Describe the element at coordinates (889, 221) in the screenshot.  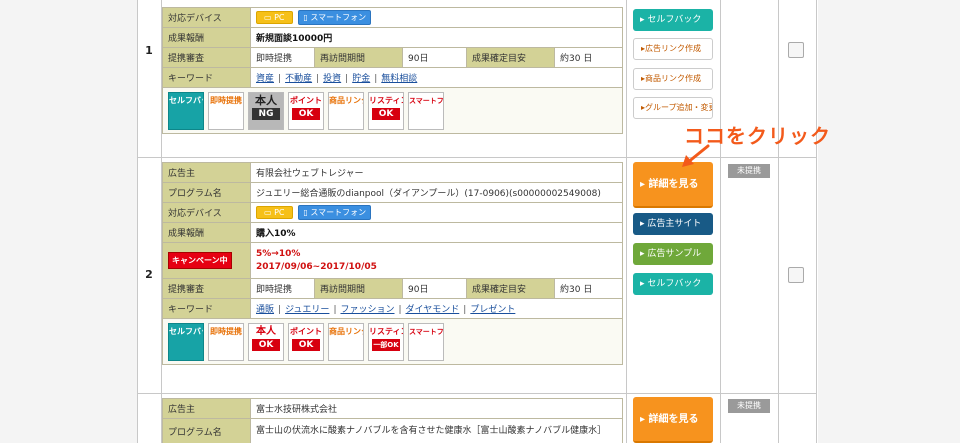
I see `page-background-right` at that location.